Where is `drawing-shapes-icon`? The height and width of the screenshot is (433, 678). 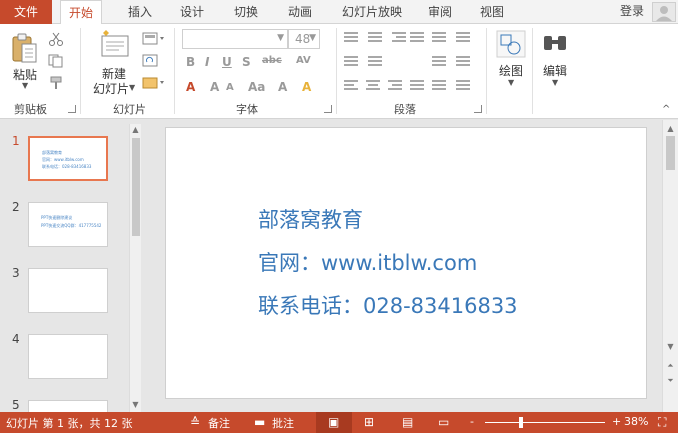 drawing-shapes-icon is located at coordinates (511, 44).